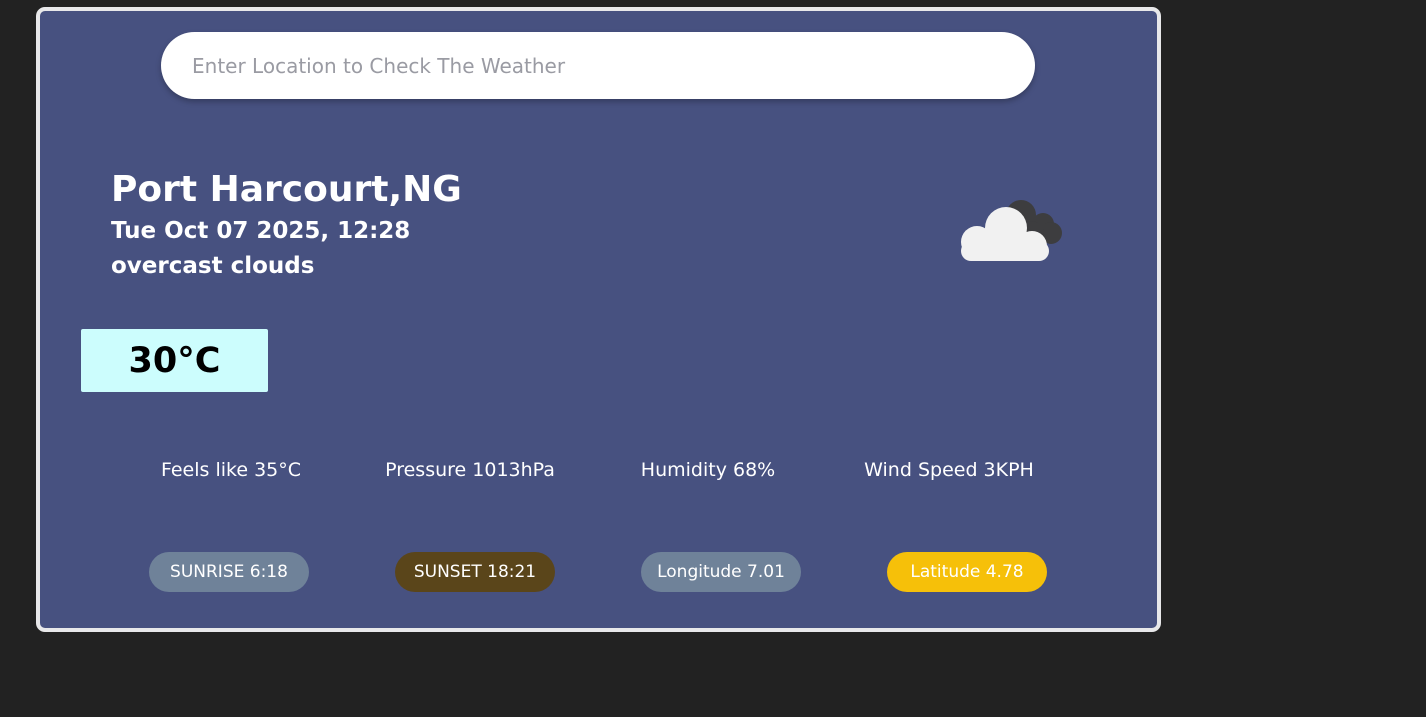 The width and height of the screenshot is (1426, 717). What do you see at coordinates (475, 572) in the screenshot?
I see `sunset-badge: SUNSET 18:21` at bounding box center [475, 572].